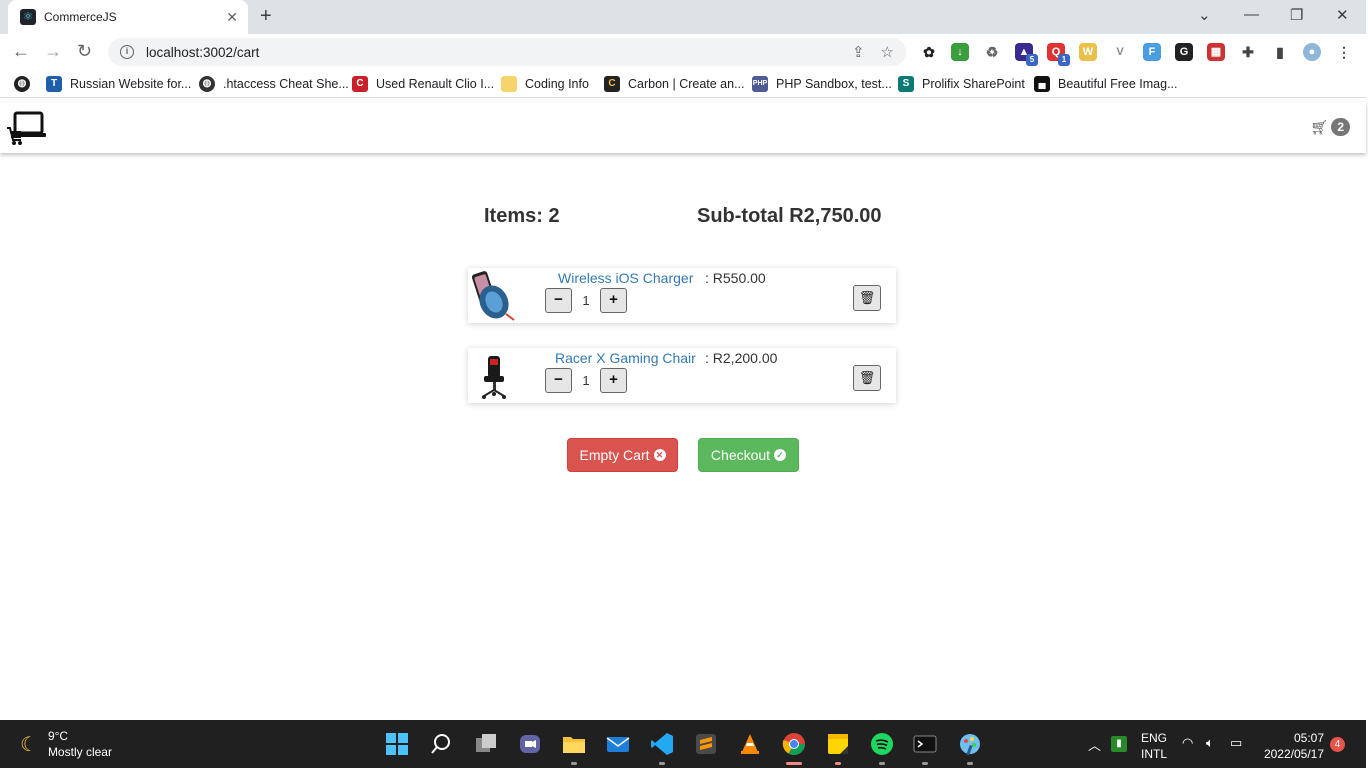  Describe the element at coordinates (1204, 15) in the screenshot. I see `tab-search-icon: ⌄` at that location.